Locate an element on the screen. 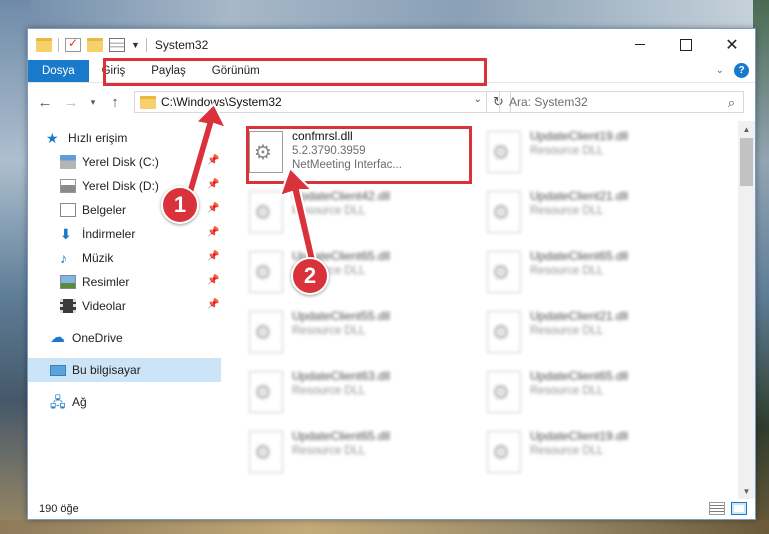 Image resolution: width=769 pixels, height=534 pixels. file-name: UpdateClient42.dll is located at coordinates (341, 196).